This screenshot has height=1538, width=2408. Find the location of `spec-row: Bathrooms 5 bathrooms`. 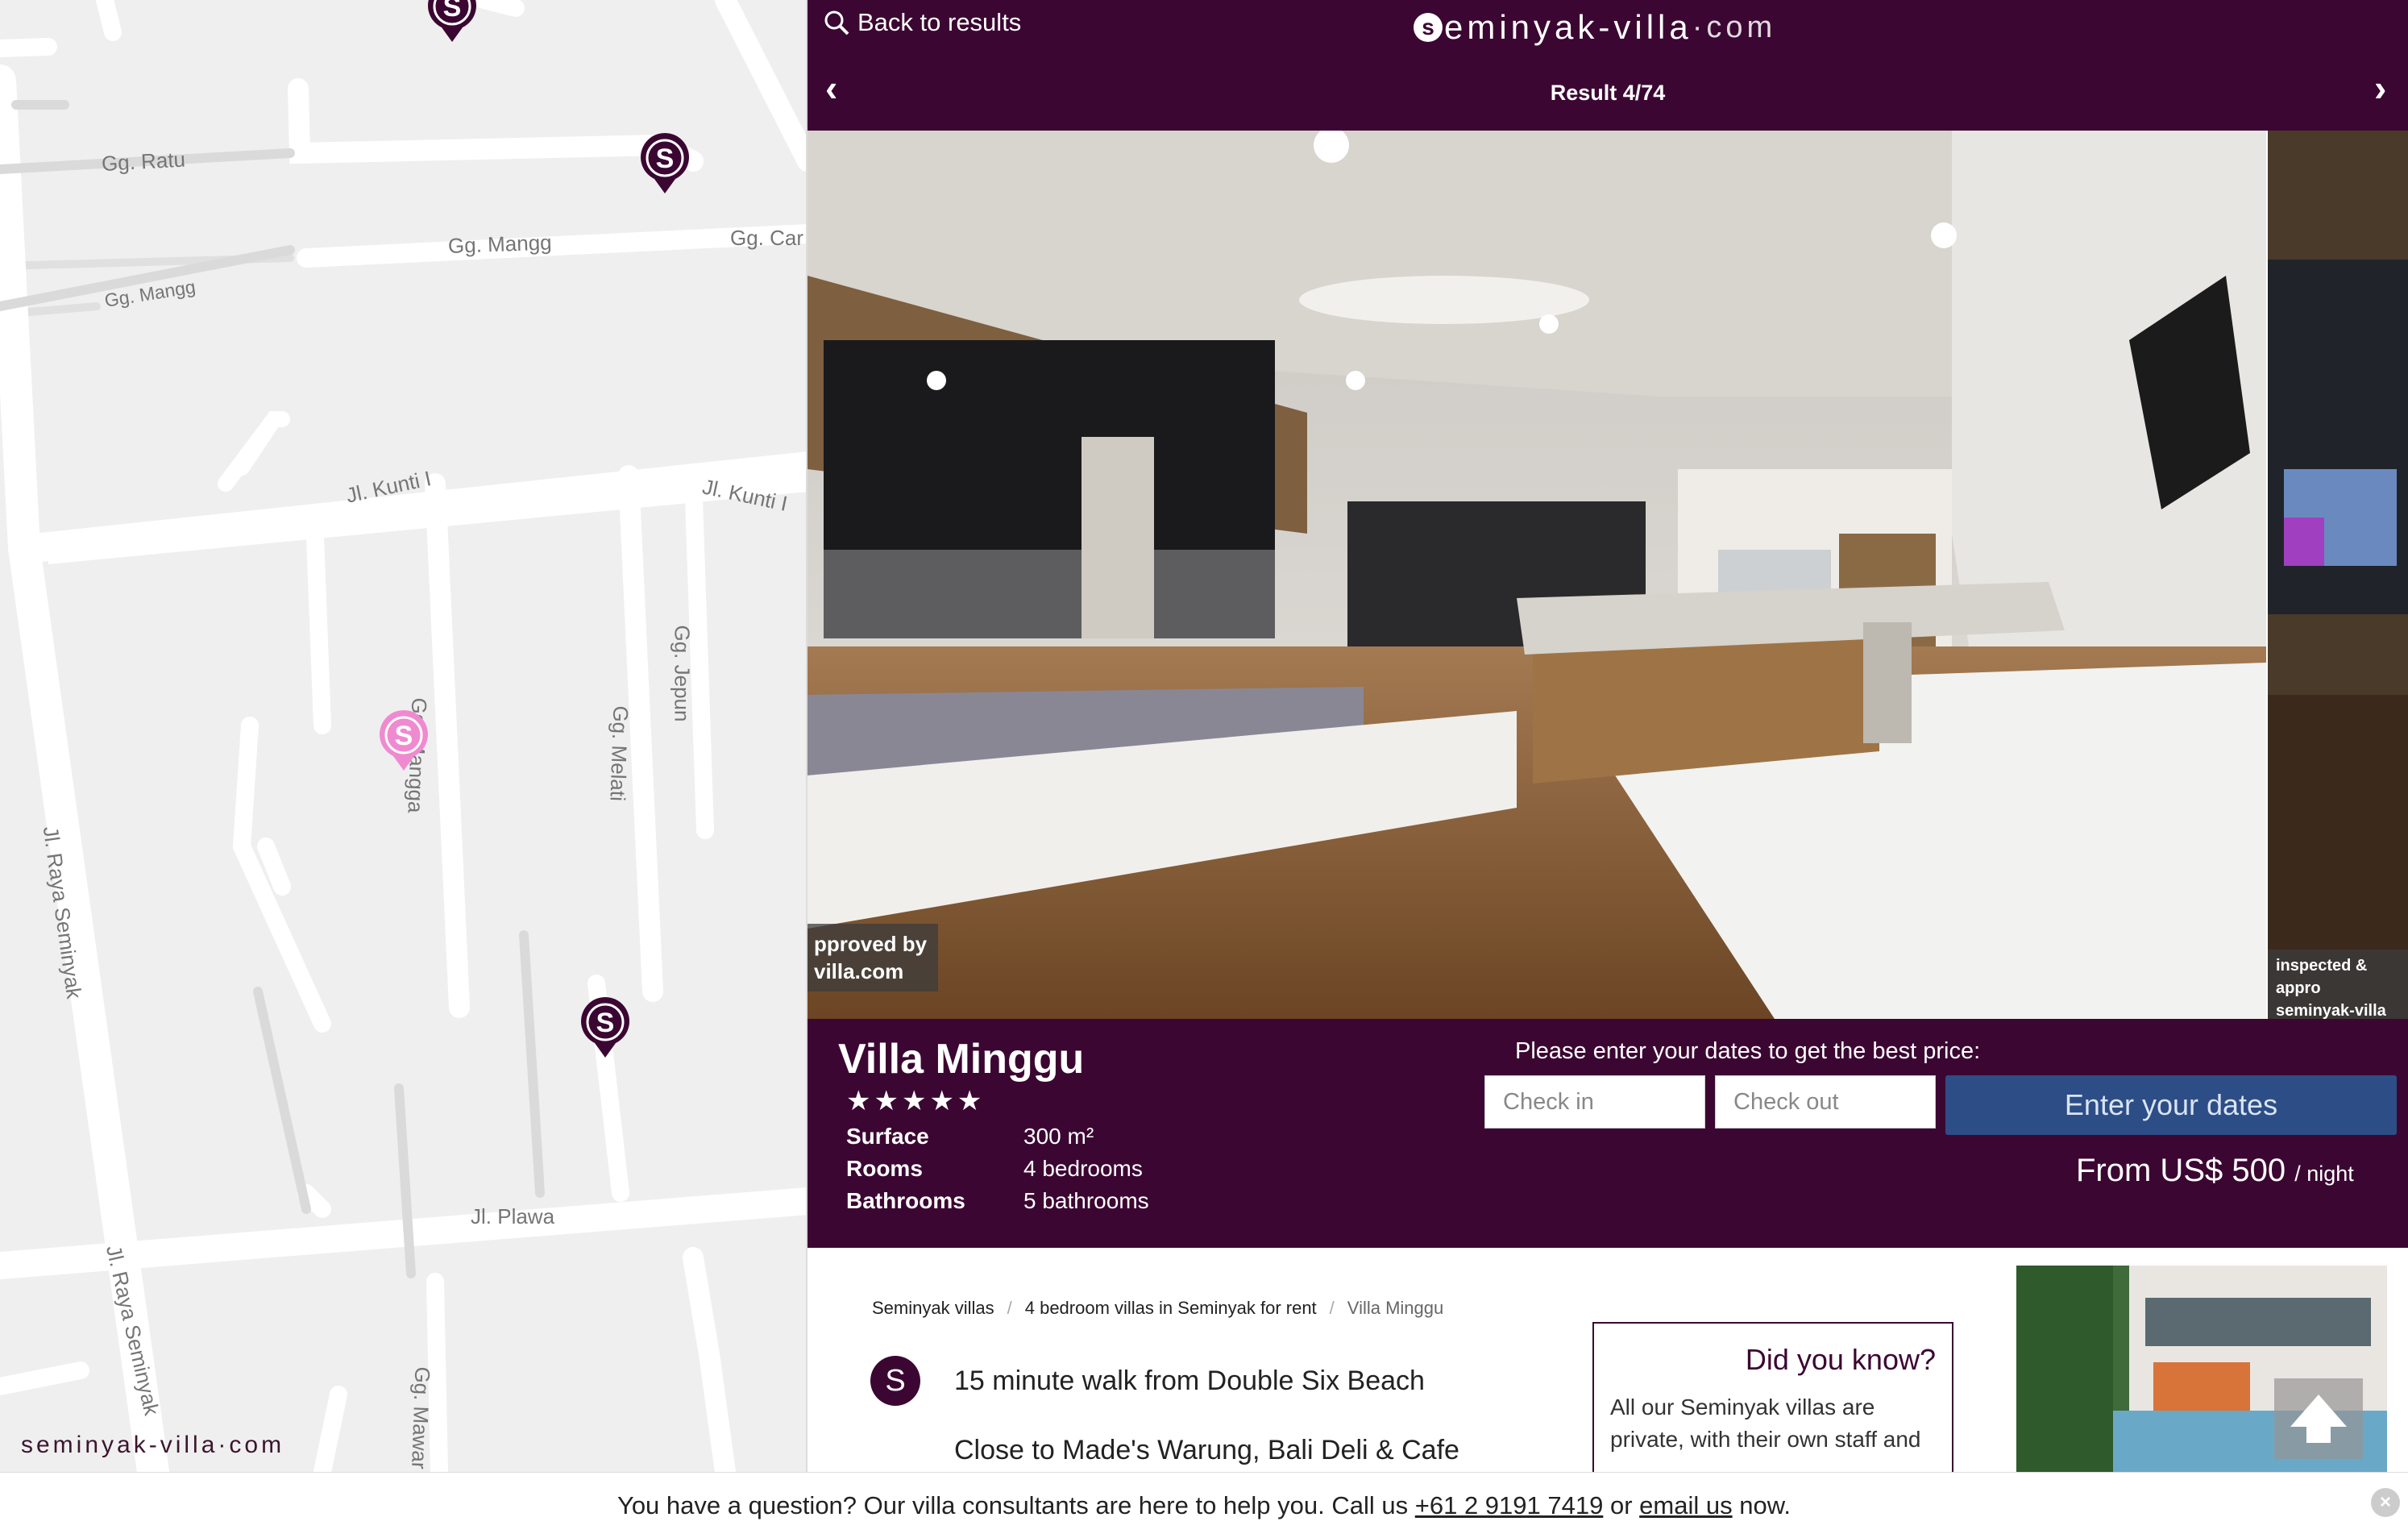

spec-row: Bathrooms 5 bathrooms is located at coordinates (998, 1201).